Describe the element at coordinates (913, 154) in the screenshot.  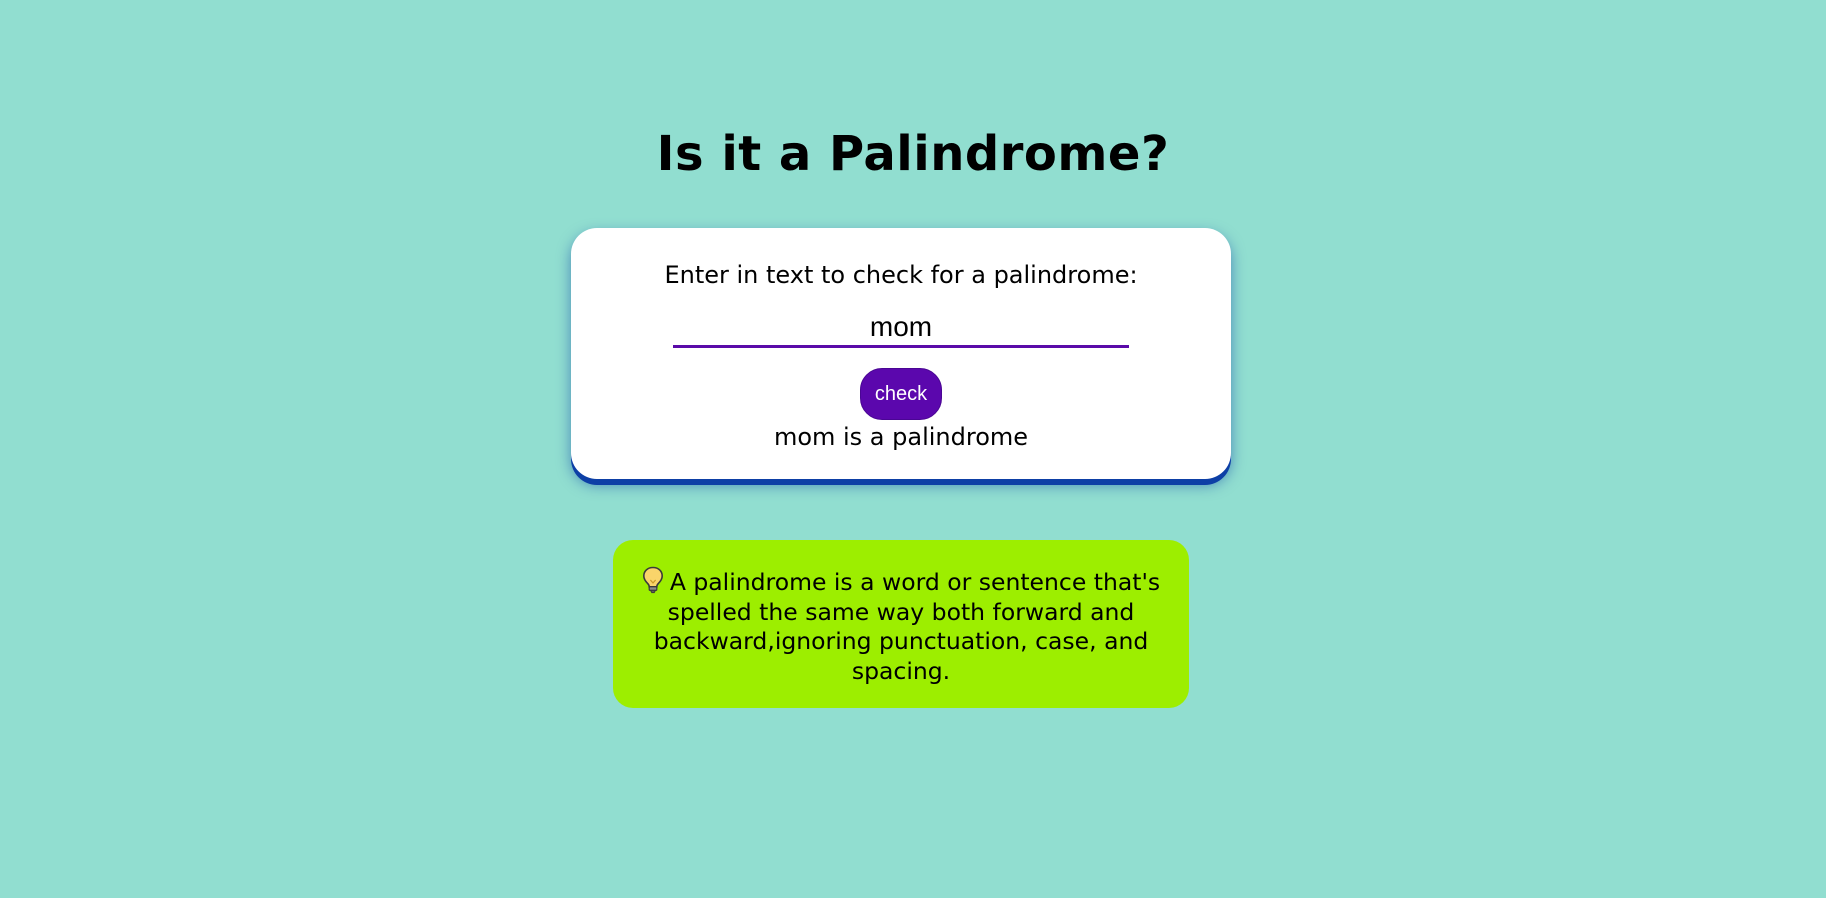
I see `page-title: Is it a Palindrome?` at that location.